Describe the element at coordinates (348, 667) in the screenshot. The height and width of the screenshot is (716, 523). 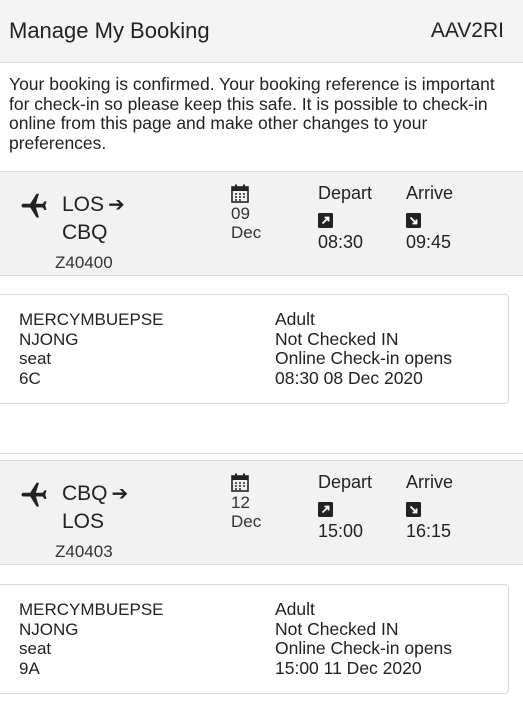
I see `checkin-opens-time: 15:00 11 Dec 2020` at that location.